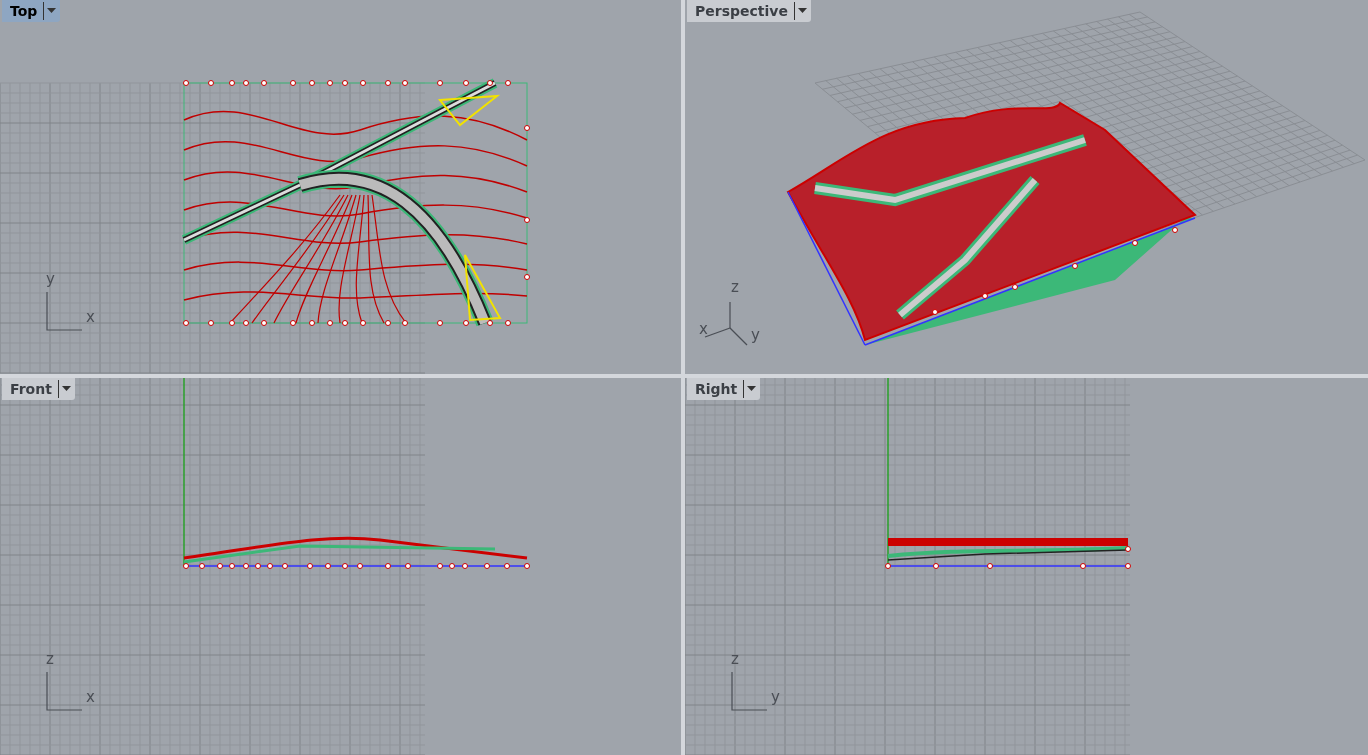 The height and width of the screenshot is (755, 1368). I want to click on viewport-tab: Front, so click(38, 389).